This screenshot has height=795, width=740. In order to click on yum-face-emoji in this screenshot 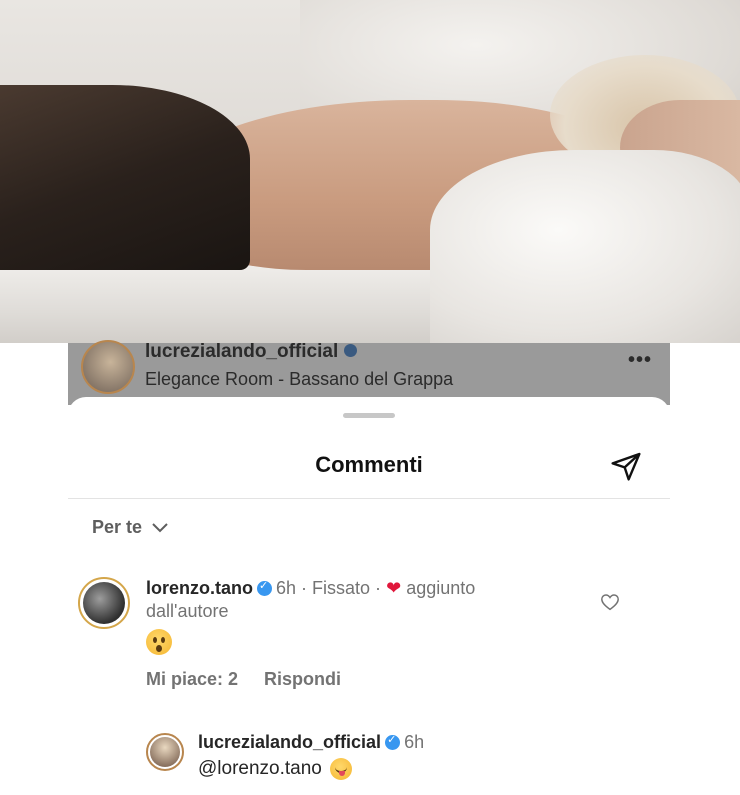, I will do `click(340, 769)`.